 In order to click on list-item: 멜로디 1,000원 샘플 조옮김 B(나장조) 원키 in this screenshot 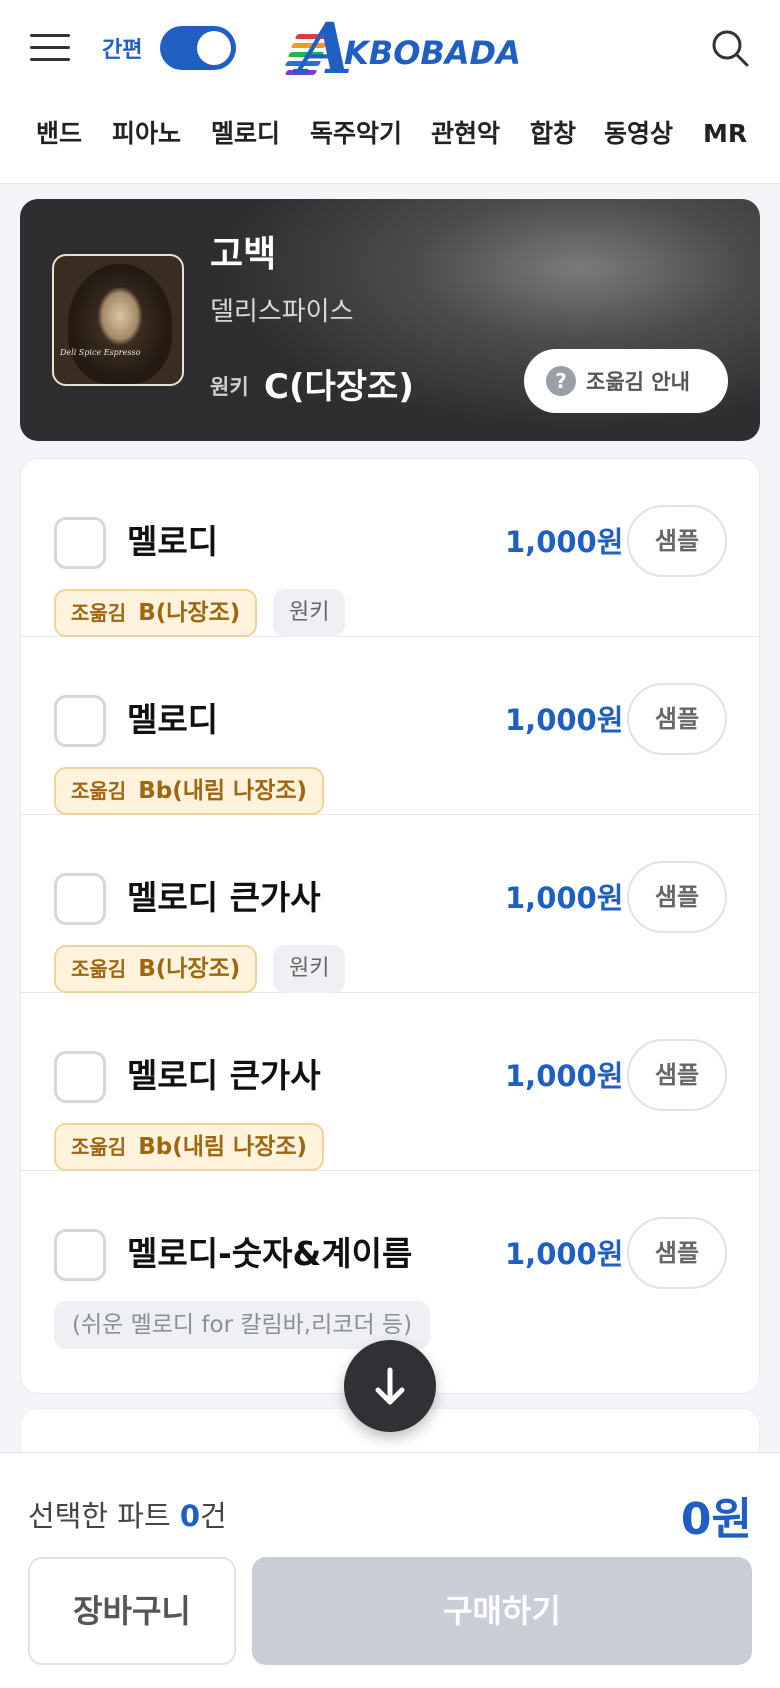, I will do `click(390, 548)`.